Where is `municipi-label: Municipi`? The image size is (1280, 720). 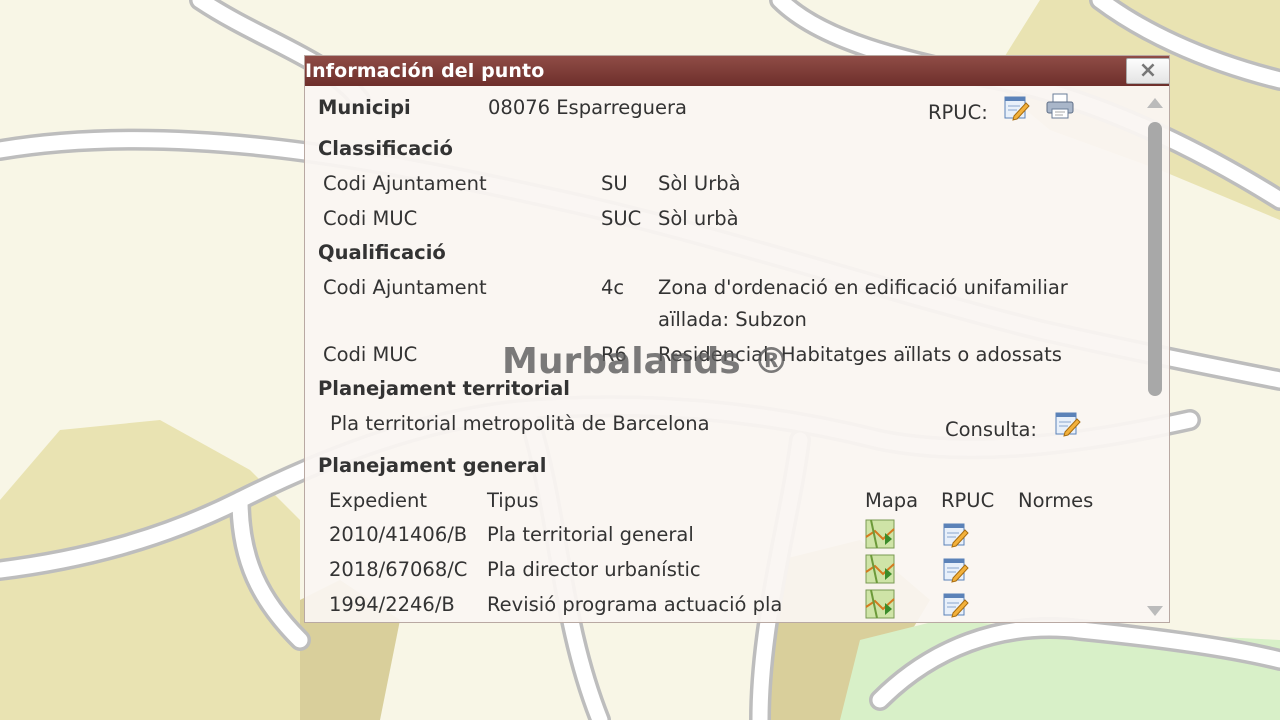
municipi-label: Municipi is located at coordinates (364, 107).